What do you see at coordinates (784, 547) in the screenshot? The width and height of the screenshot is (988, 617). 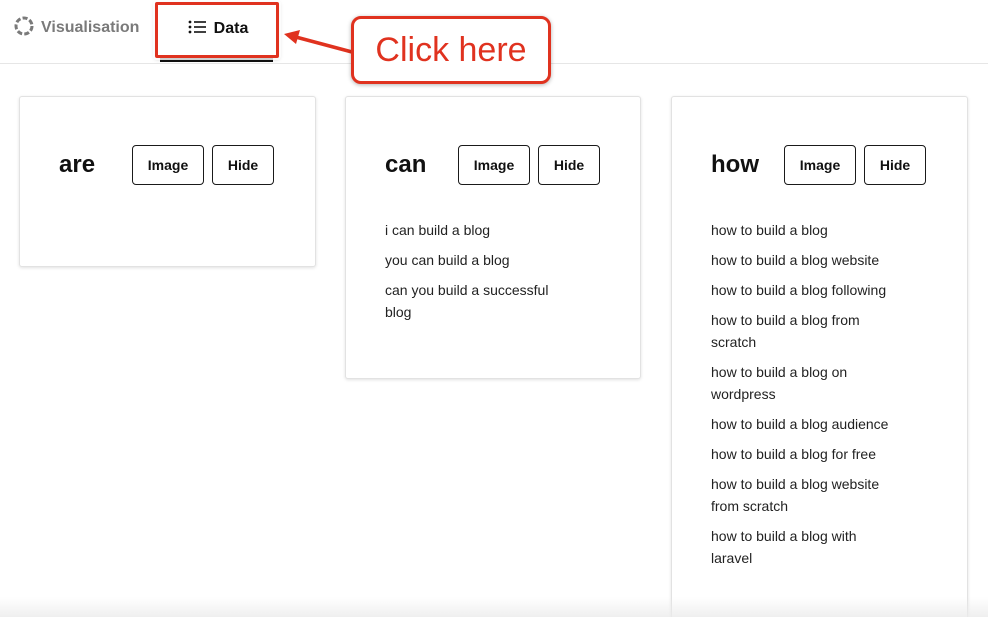 I see `list-item: how to build a blog with laravel` at bounding box center [784, 547].